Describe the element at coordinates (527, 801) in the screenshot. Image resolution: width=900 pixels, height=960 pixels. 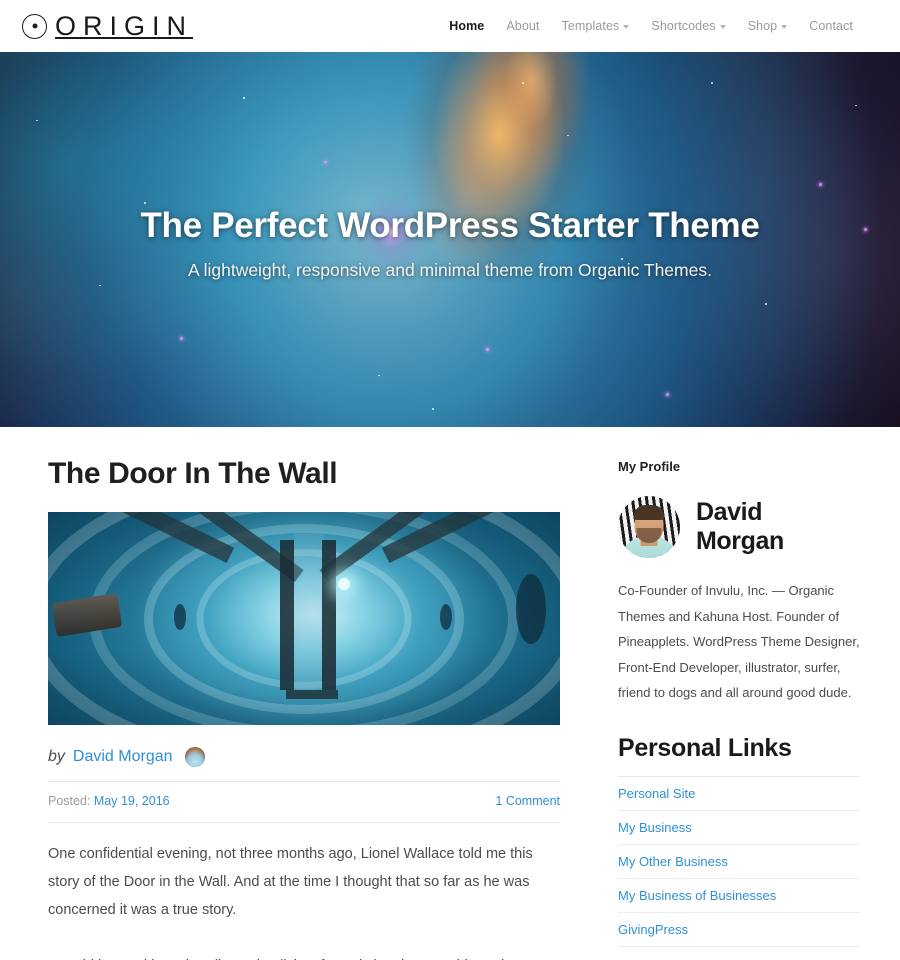
I see `post-comments-link: 1 Comment` at that location.